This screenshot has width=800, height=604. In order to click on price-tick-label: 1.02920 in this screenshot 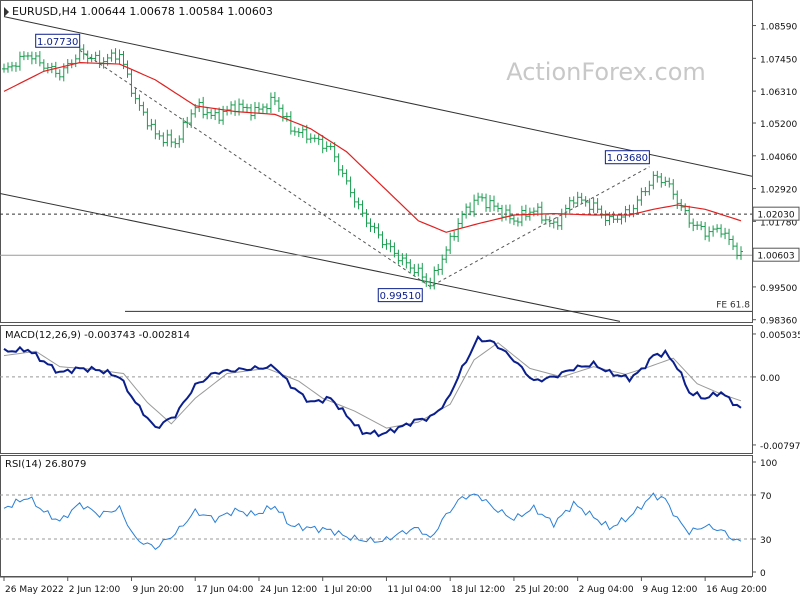, I will do `click(778, 191)`.